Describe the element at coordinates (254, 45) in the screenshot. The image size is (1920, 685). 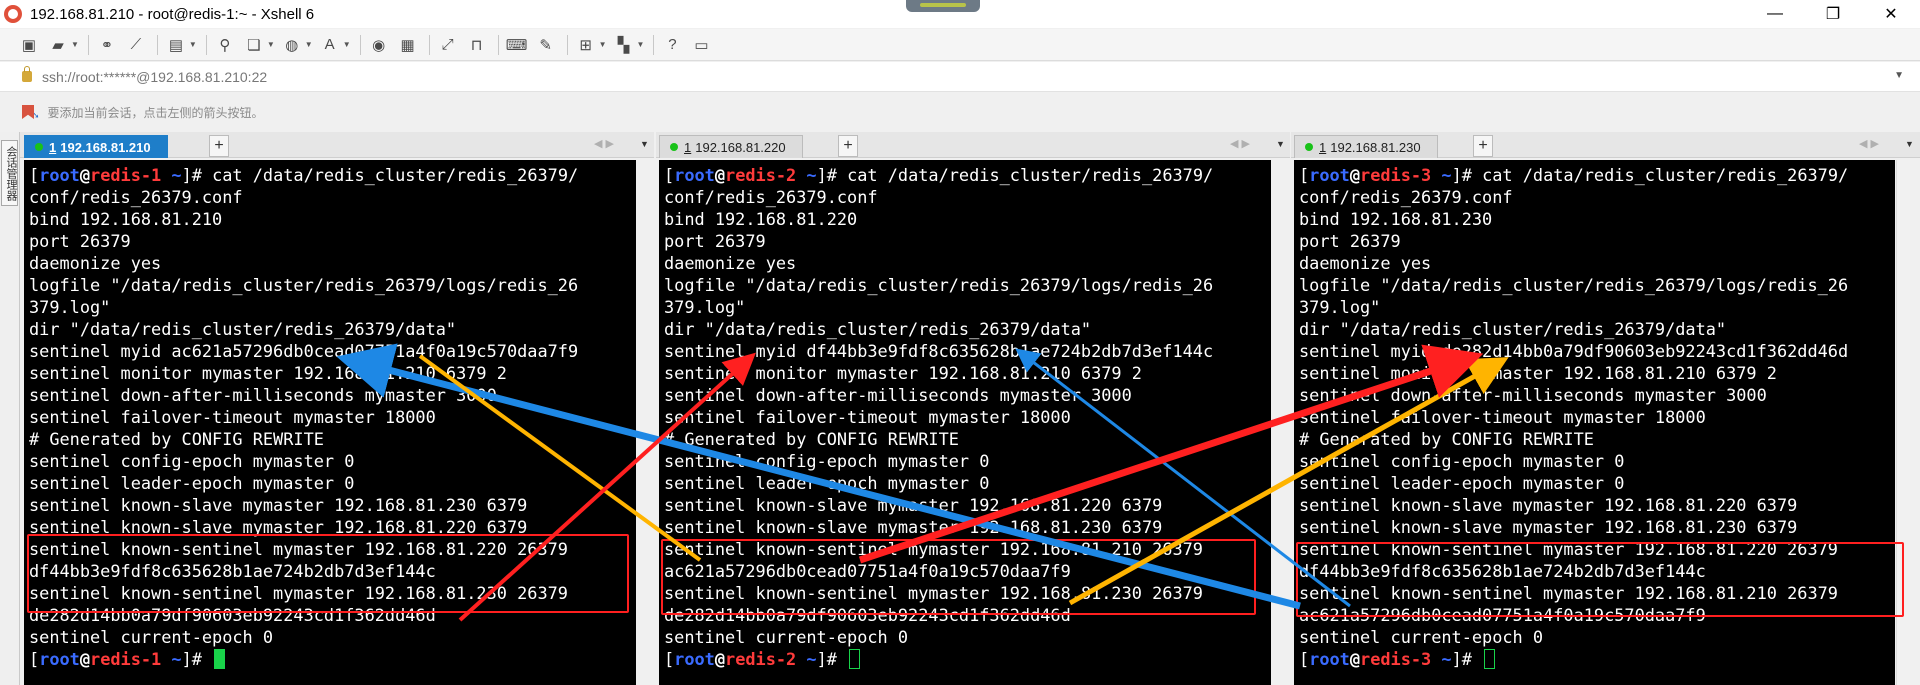
I see `copy-icon: ❏` at that location.